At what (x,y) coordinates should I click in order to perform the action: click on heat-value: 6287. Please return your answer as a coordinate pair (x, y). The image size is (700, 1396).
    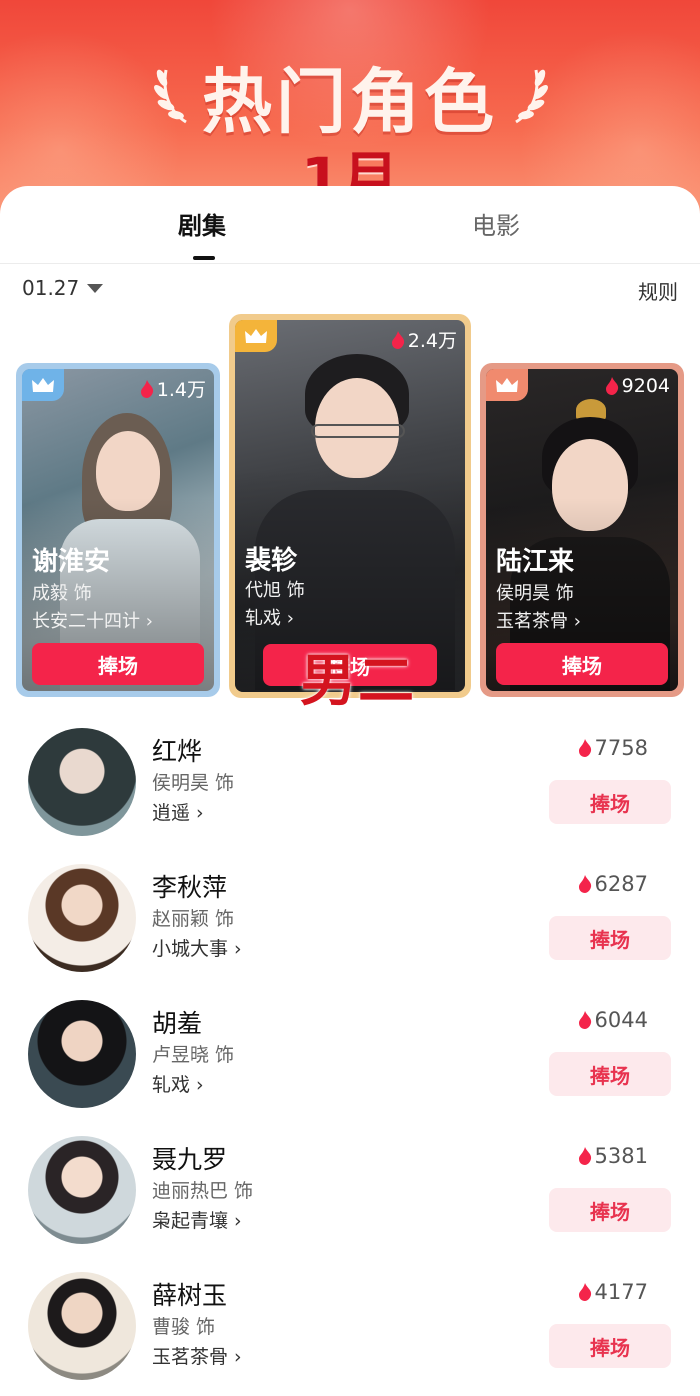
    Looking at the image, I should click on (613, 884).